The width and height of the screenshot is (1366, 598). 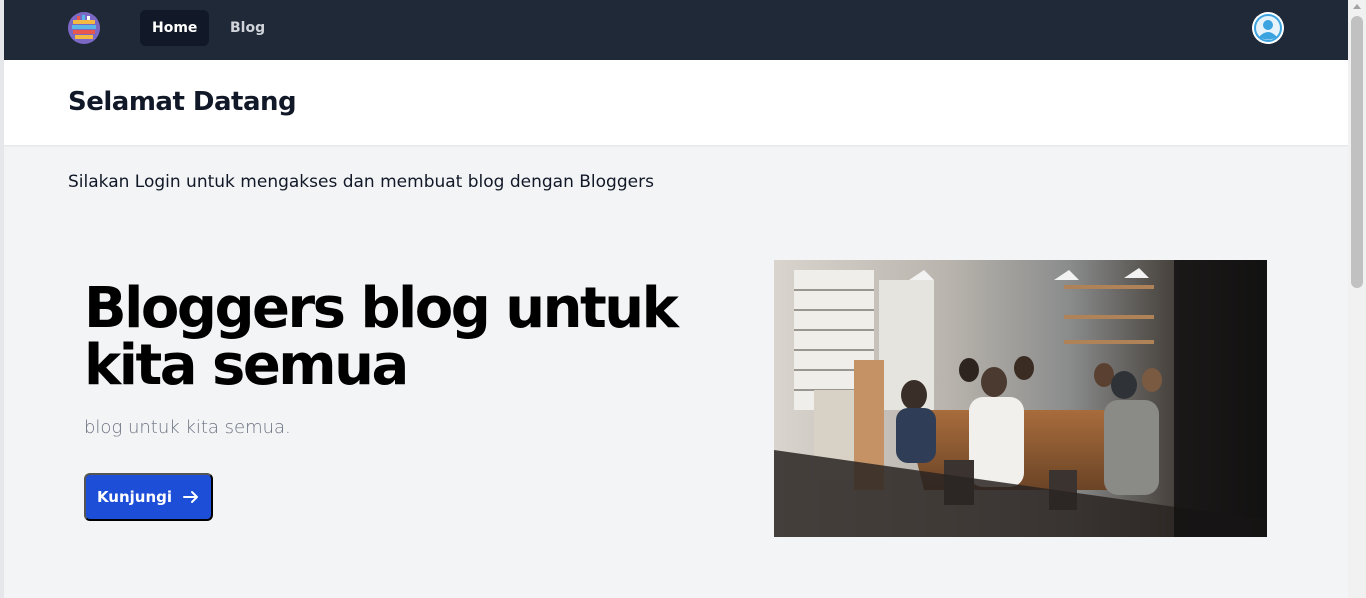 What do you see at coordinates (1357, 6) in the screenshot?
I see `scroll-up-arrow-icon` at bounding box center [1357, 6].